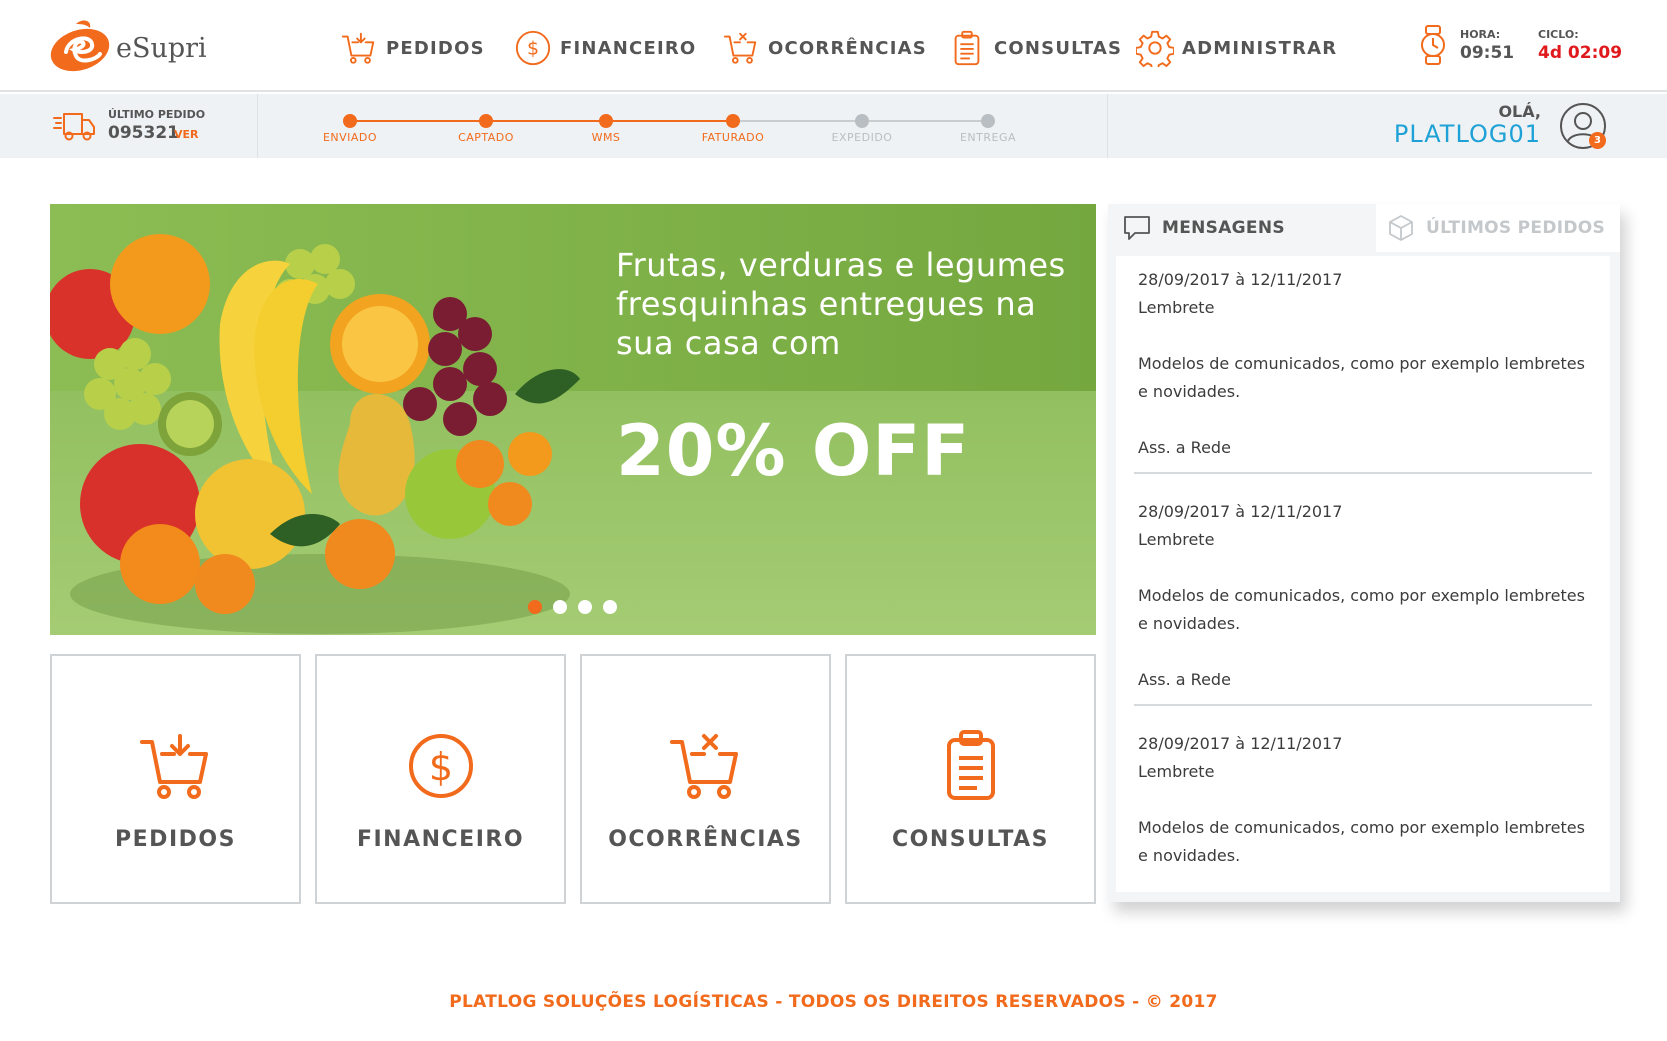 The image size is (1667, 1041). I want to click on last-order-block: ÚLTIMO PEDIDO 095321 VER, so click(129, 126).